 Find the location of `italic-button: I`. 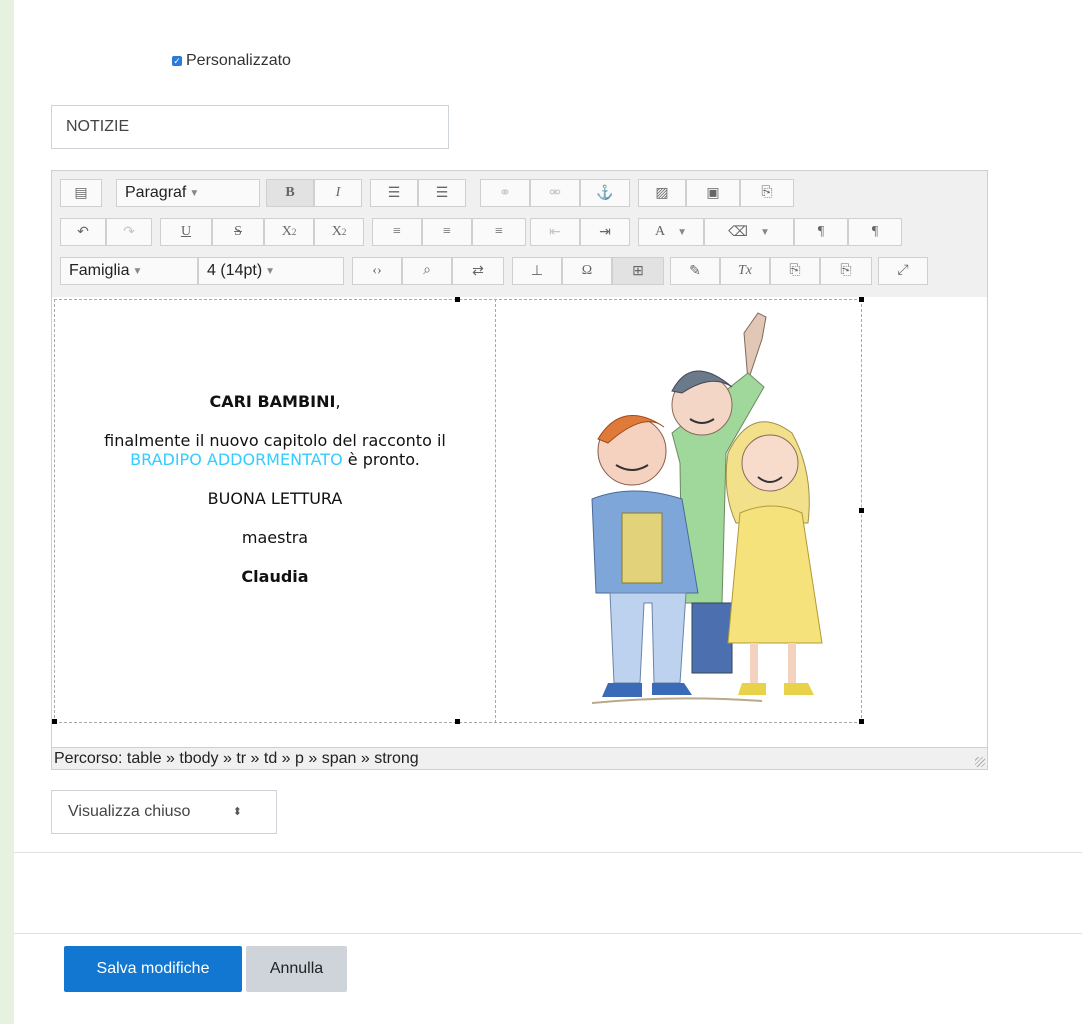

italic-button: I is located at coordinates (338, 193).